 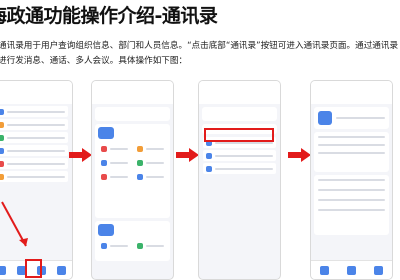 I want to click on contacts-navbar, so click(x=132, y=97).